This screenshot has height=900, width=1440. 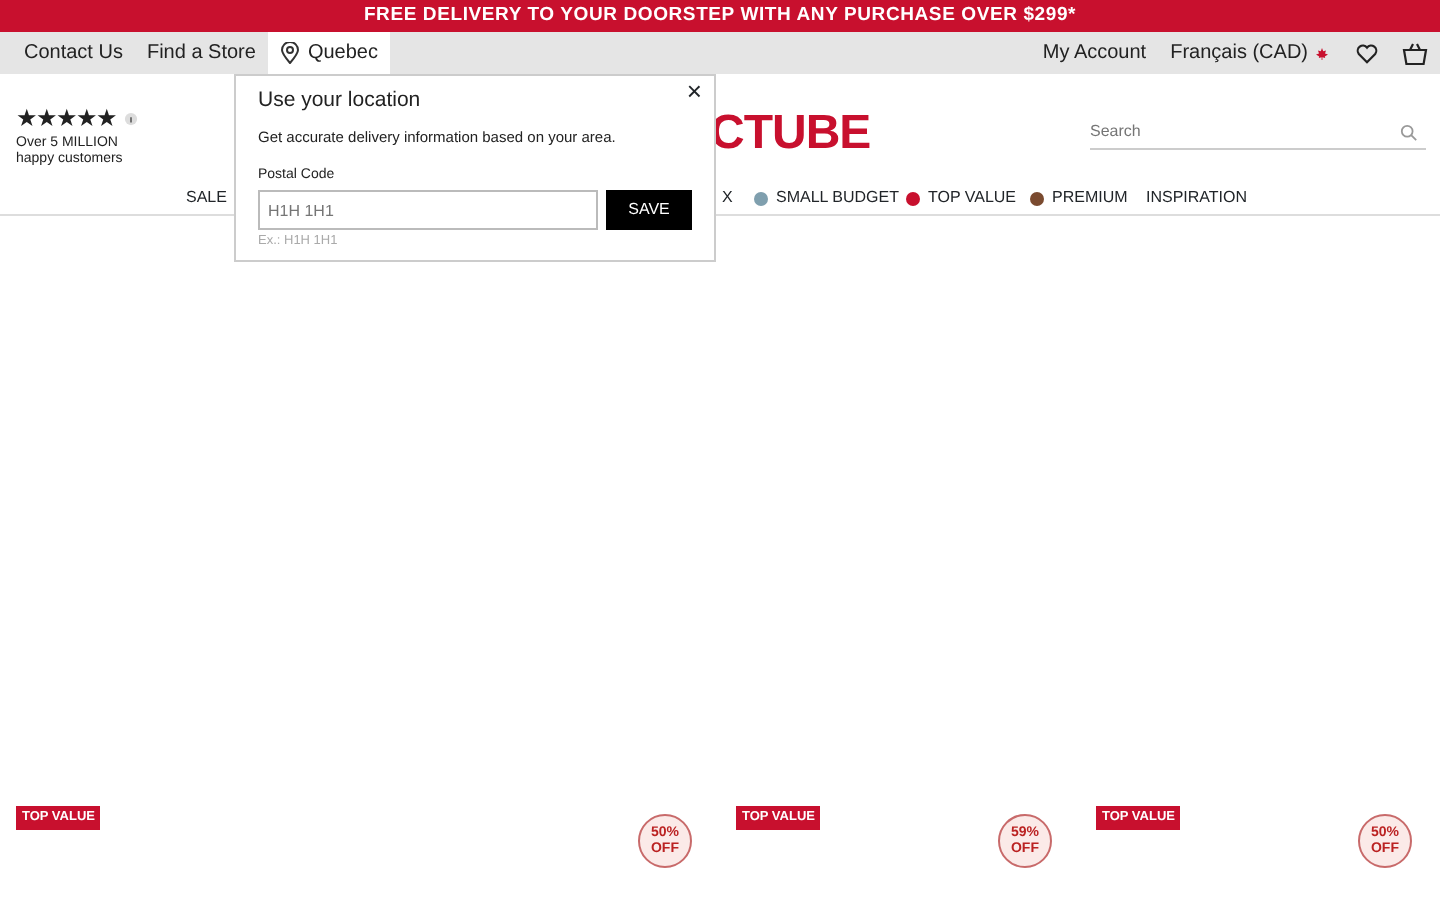 What do you see at coordinates (201, 53) in the screenshot?
I see `nav-link: Find a Store` at bounding box center [201, 53].